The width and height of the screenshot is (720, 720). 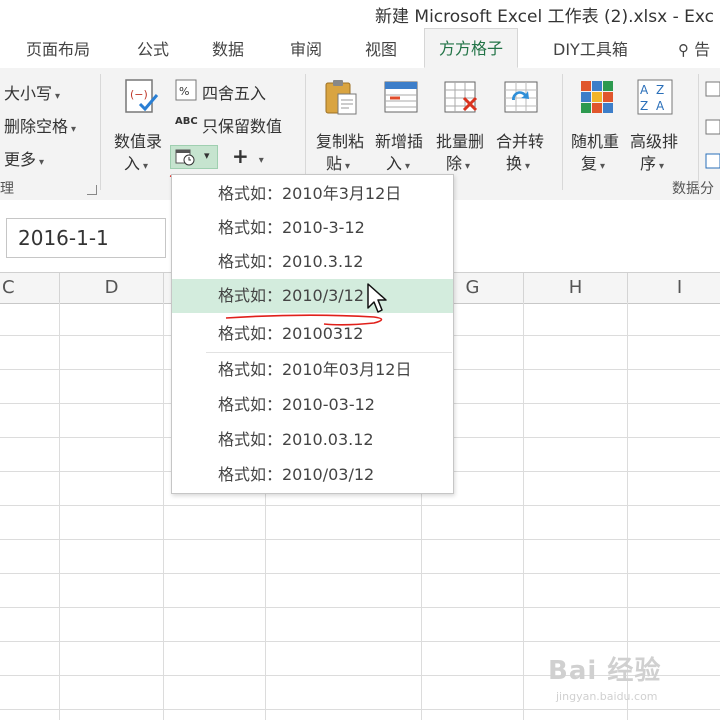 What do you see at coordinates (228, 48) in the screenshot?
I see `tab-data: 数据` at bounding box center [228, 48].